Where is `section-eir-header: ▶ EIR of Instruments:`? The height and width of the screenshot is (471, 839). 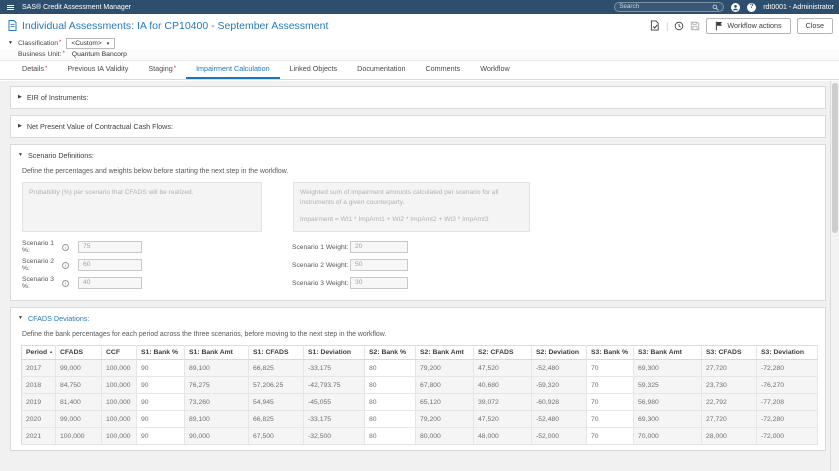
section-eir-header: ▶ EIR of Instruments: is located at coordinates (417, 97).